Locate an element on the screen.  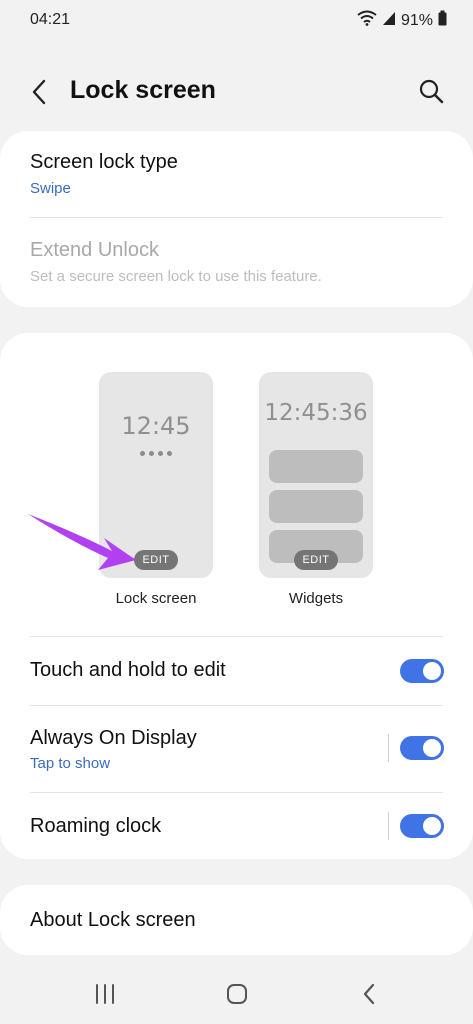
pin-dots is located at coordinates (156, 452).